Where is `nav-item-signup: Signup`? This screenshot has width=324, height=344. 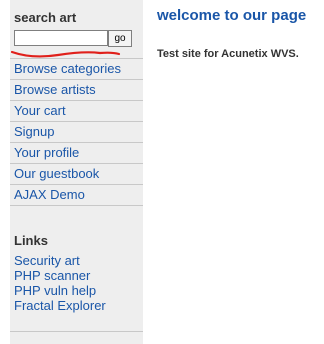
nav-item-signup: Signup is located at coordinates (76, 131).